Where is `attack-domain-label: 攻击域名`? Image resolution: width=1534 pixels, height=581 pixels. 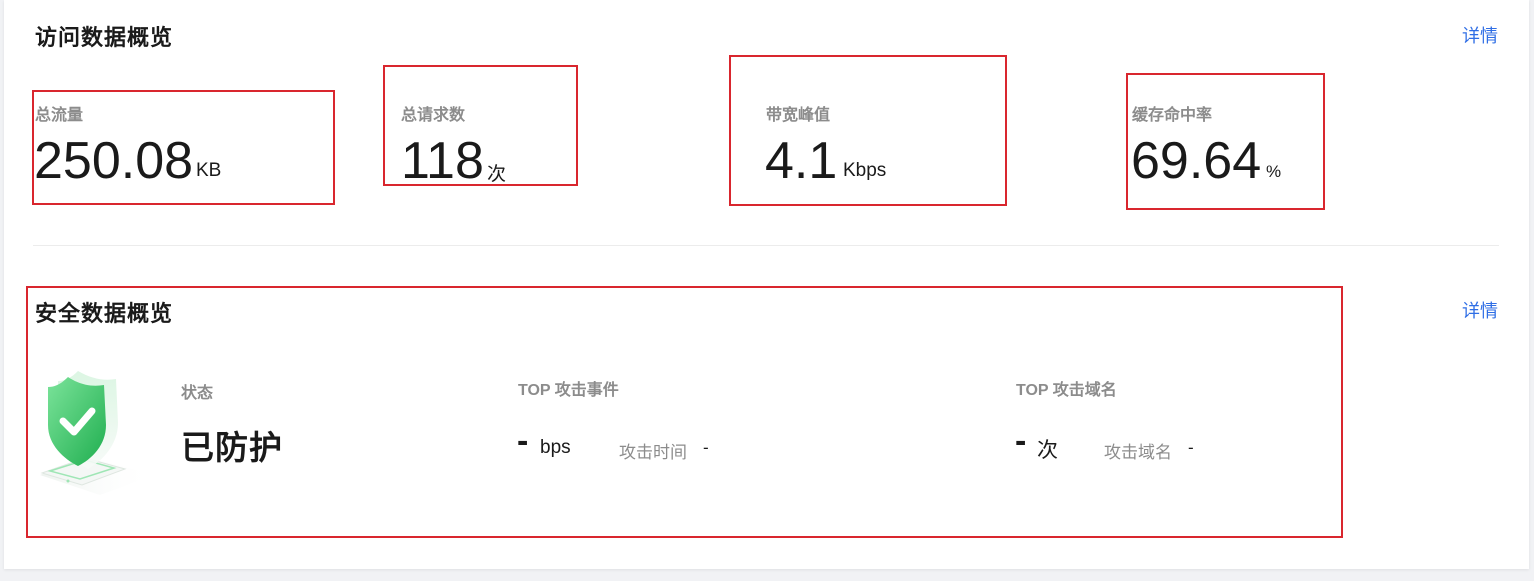
attack-domain-label: 攻击域名 is located at coordinates (1138, 452).